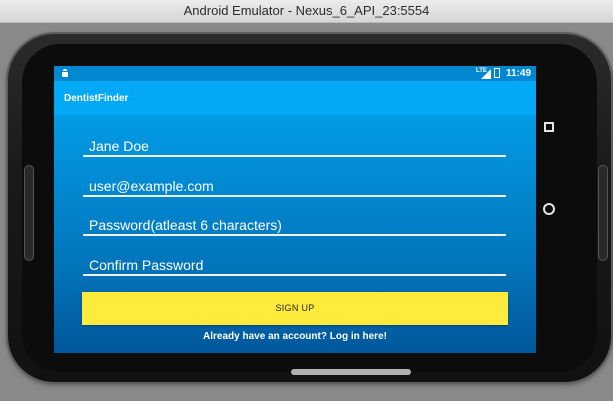 This screenshot has width=613, height=401. I want to click on window-title: Android Emulator - Nexus_6_API_23:5554, so click(306, 10).